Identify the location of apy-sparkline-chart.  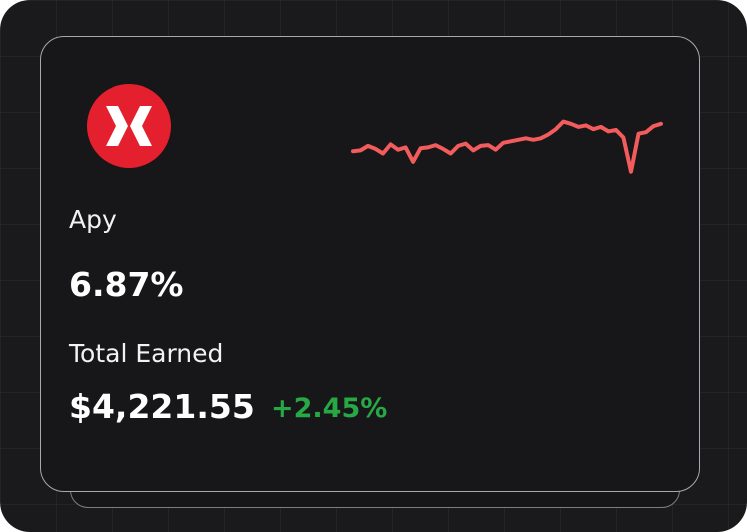
(507, 146).